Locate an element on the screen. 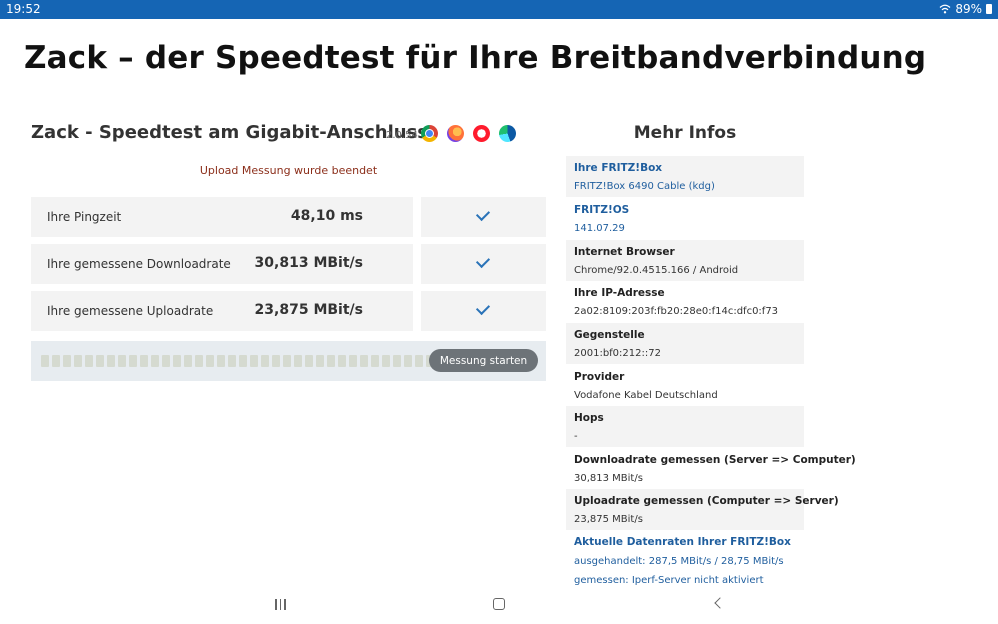 The image size is (998, 624). rates-measured: gemessen: Iperf-Server nicht aktiviert is located at coordinates (669, 580).